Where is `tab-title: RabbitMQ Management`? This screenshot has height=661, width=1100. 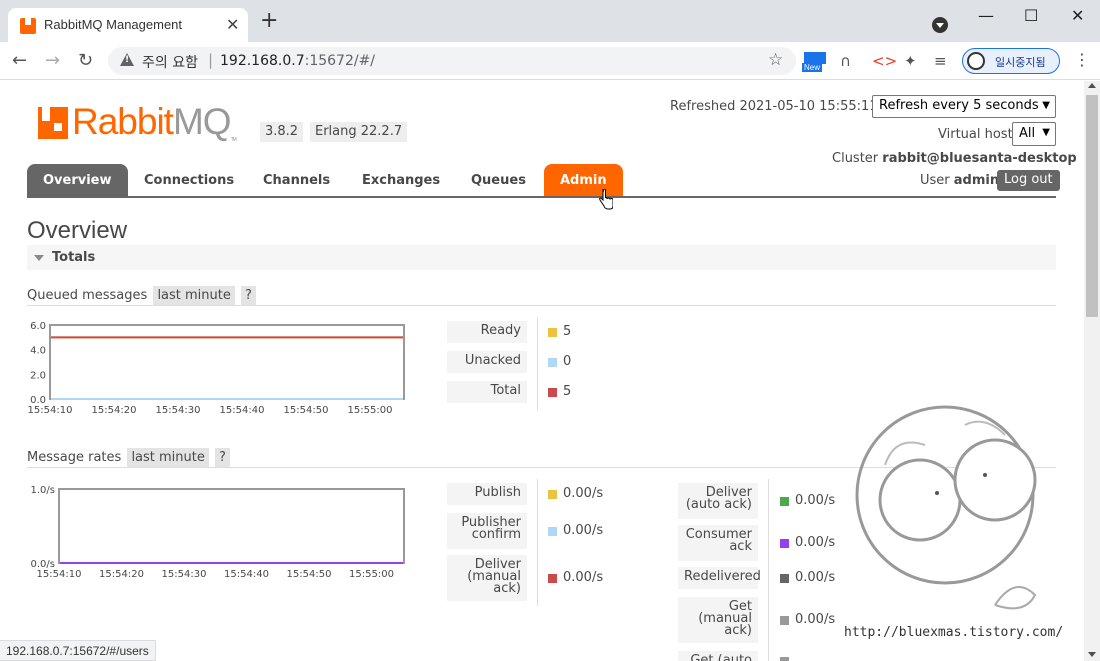
tab-title: RabbitMQ Management is located at coordinates (113, 24).